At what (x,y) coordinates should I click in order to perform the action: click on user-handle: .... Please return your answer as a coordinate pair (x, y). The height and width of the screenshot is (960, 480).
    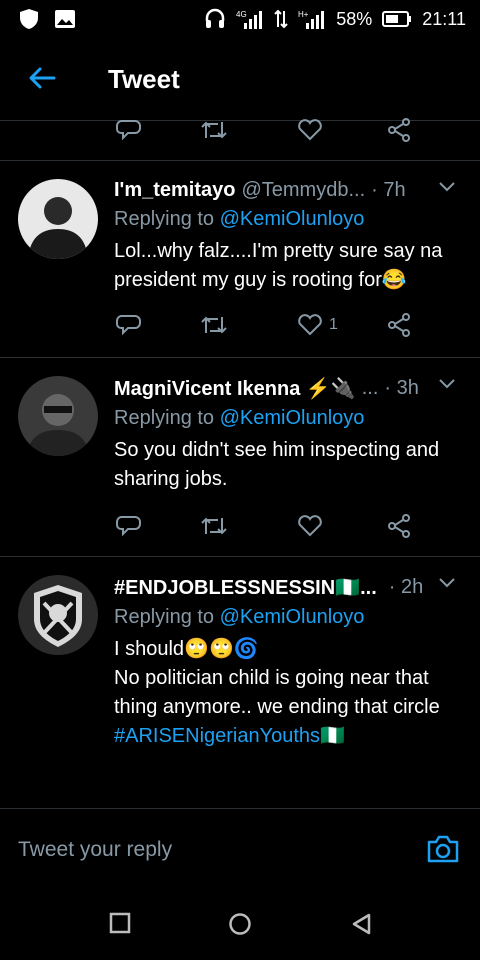
    Looking at the image, I should click on (370, 388).